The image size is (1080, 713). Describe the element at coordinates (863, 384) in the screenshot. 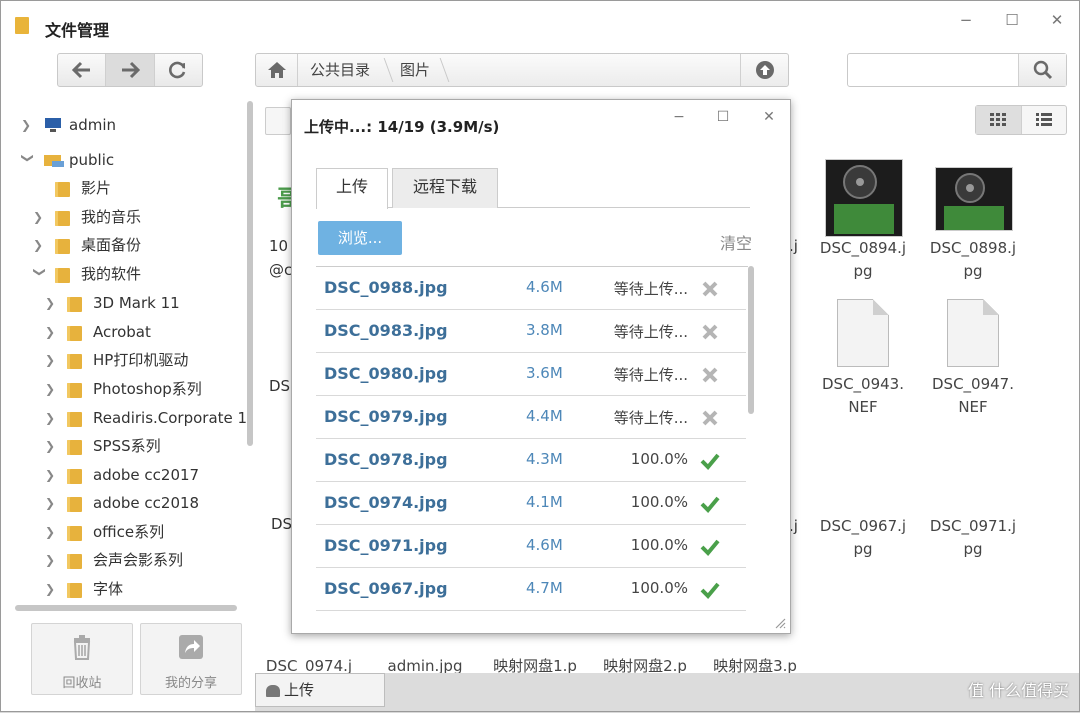

I see `file-name: DSC_0943.` at that location.